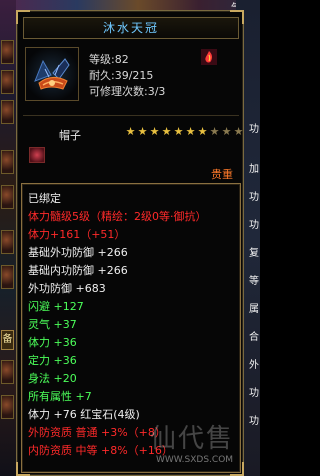 Image resolution: width=320 pixels, height=476 pixels. What do you see at coordinates (254, 337) in the screenshot?
I see `background-stat-label: 合` at bounding box center [254, 337].